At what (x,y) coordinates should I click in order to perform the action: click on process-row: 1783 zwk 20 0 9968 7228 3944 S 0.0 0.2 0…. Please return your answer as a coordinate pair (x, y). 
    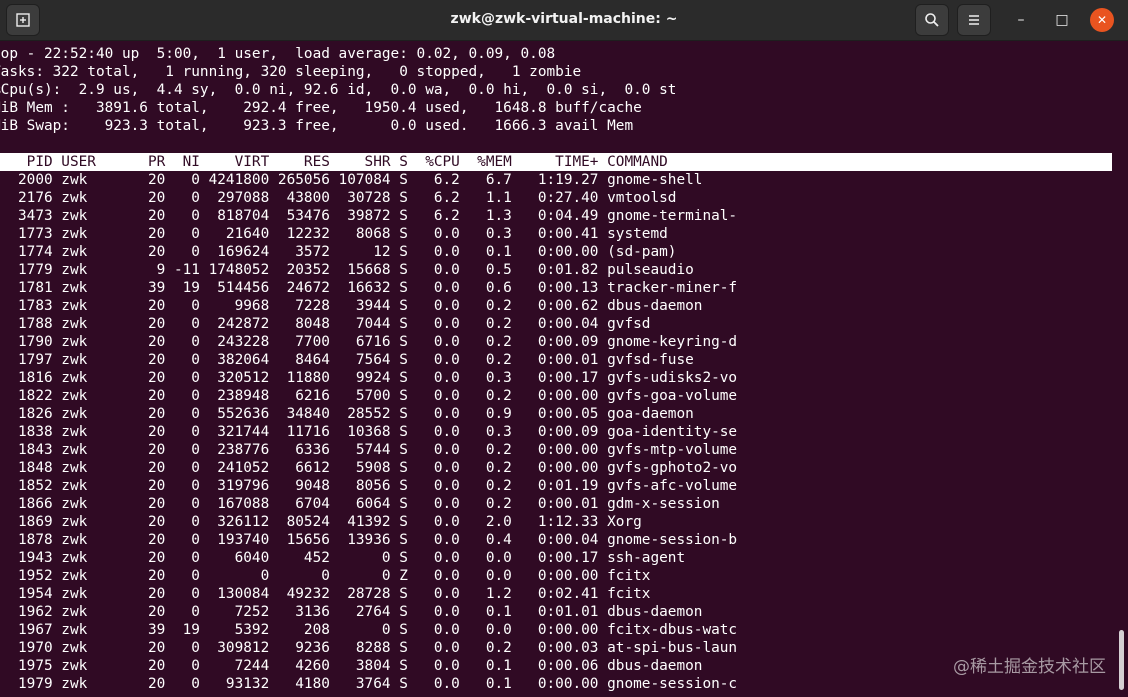
    Looking at the image, I should click on (351, 306).